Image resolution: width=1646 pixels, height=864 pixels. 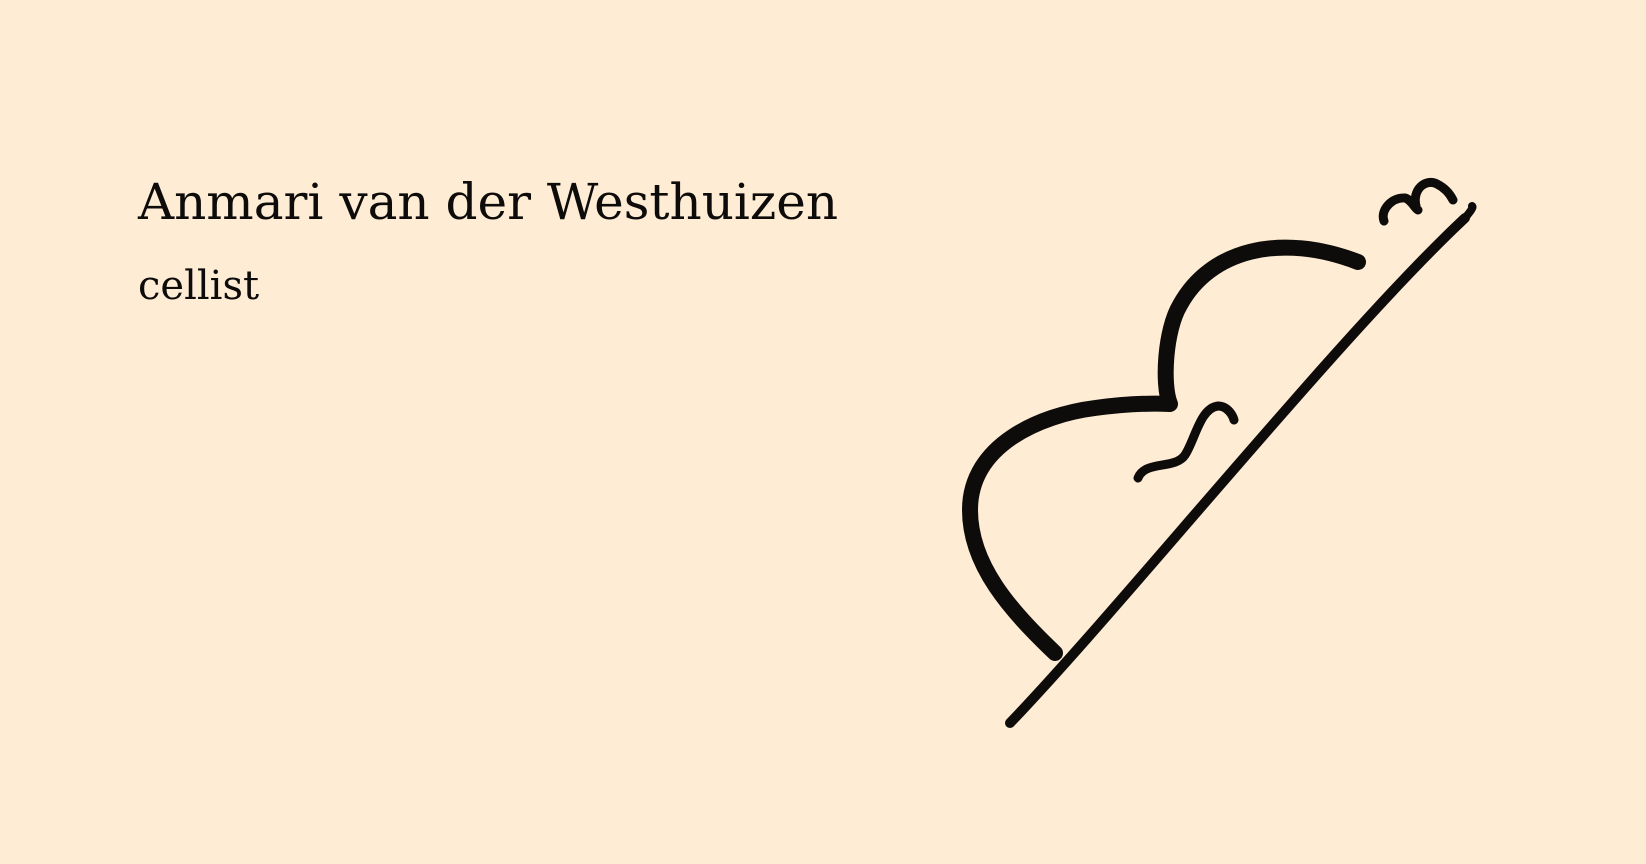 I want to click on cello-f-hole, so click(x=1186, y=442).